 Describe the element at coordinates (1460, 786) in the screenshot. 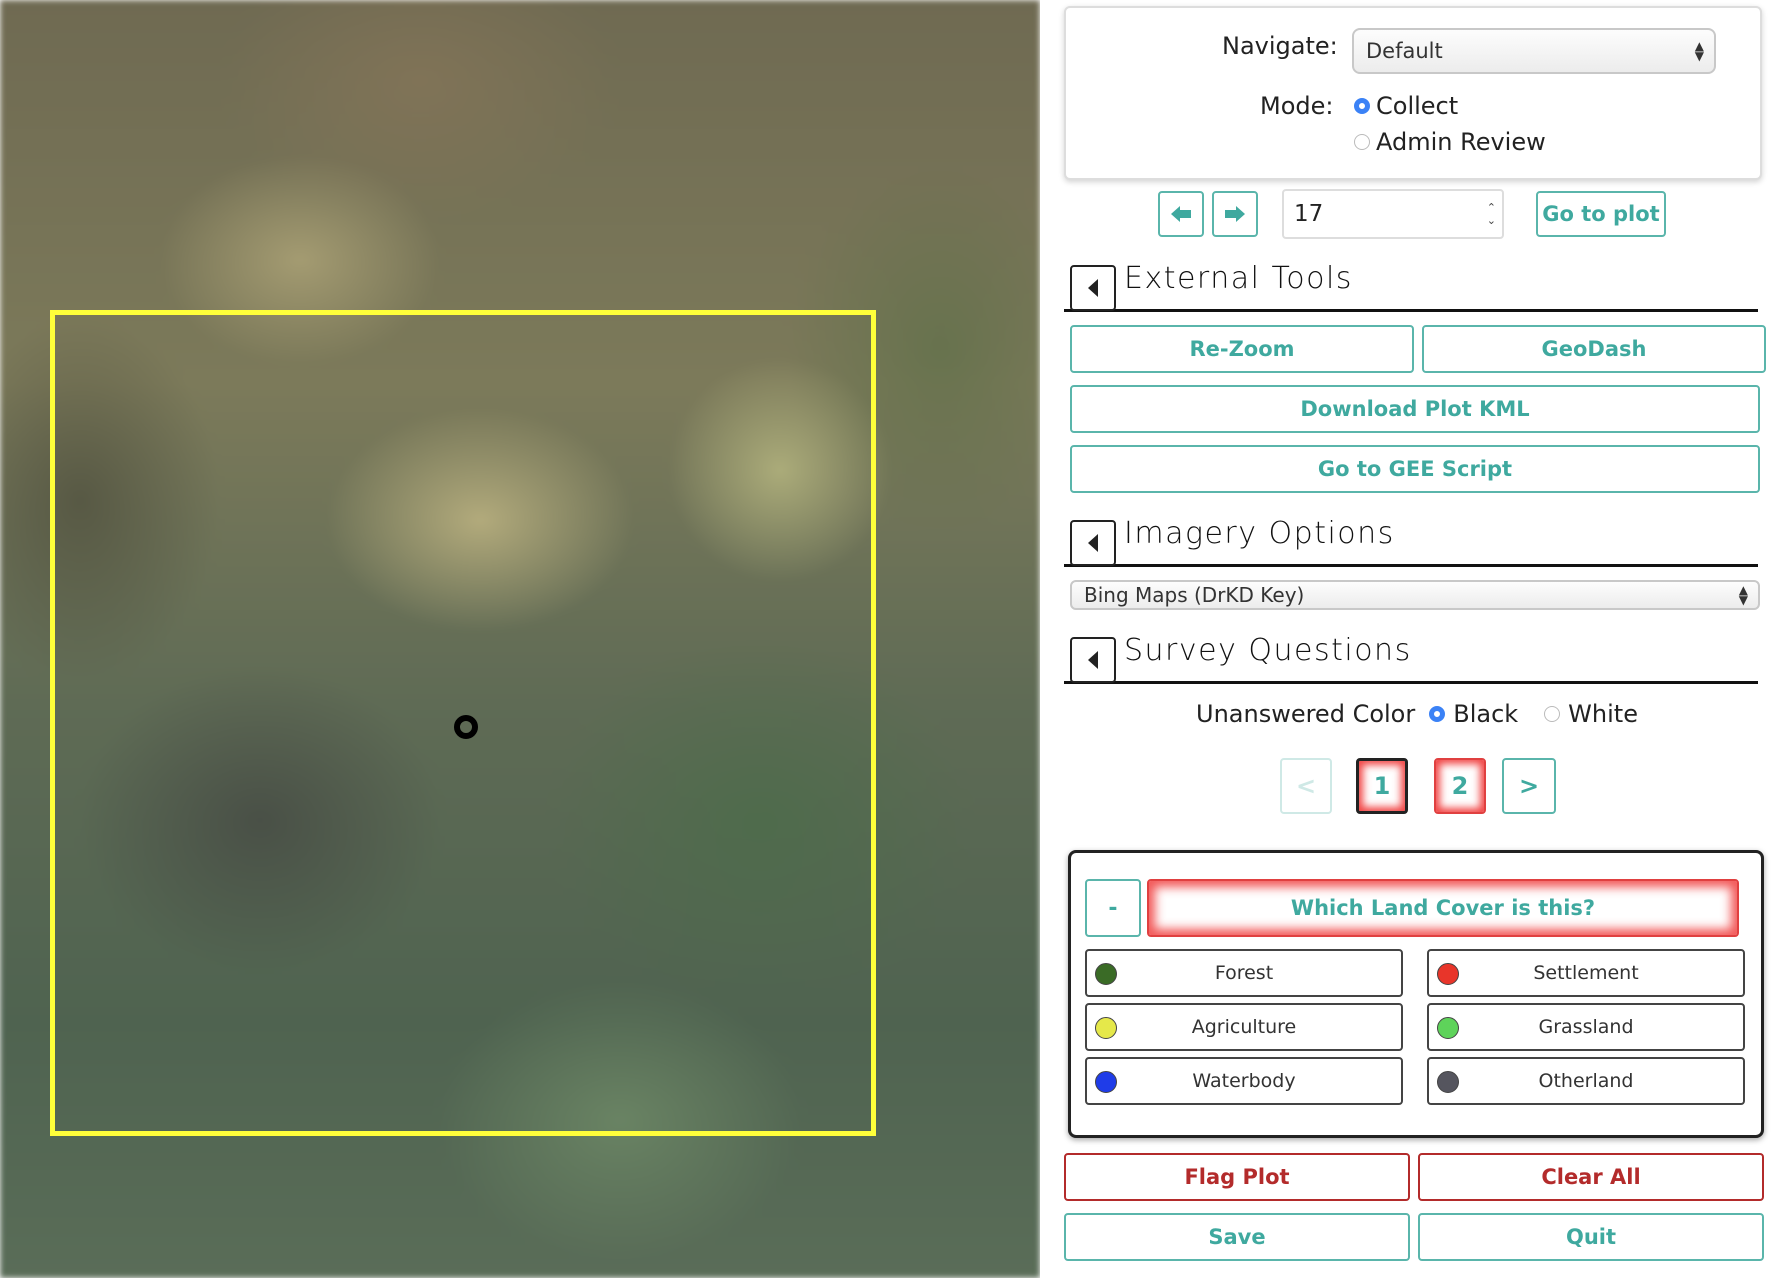

I see `page-2-button: 2` at that location.